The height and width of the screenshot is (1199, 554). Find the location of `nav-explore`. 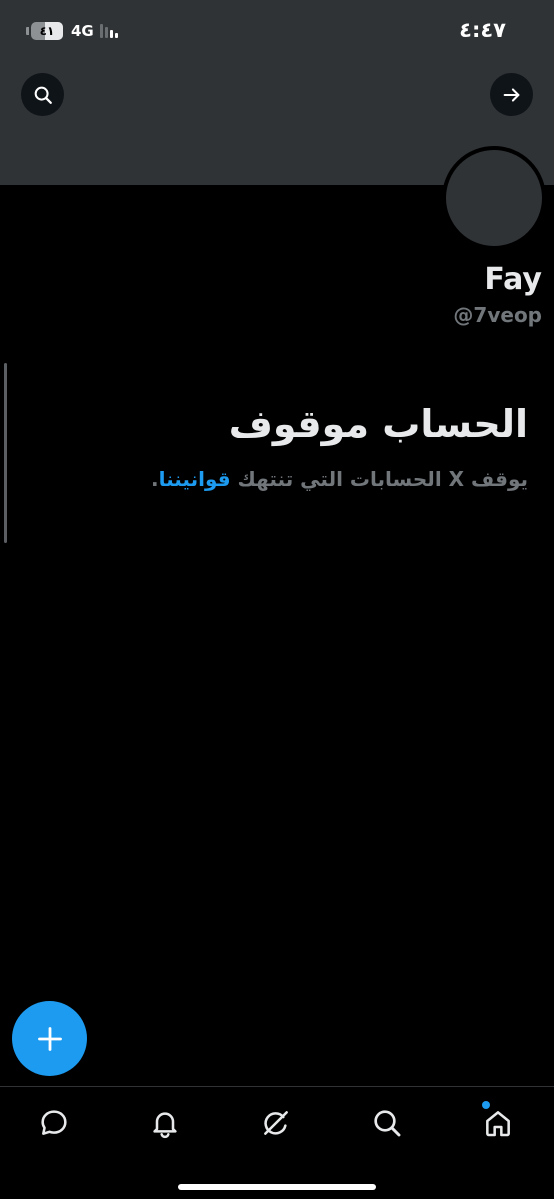

nav-explore is located at coordinates (387, 1123).